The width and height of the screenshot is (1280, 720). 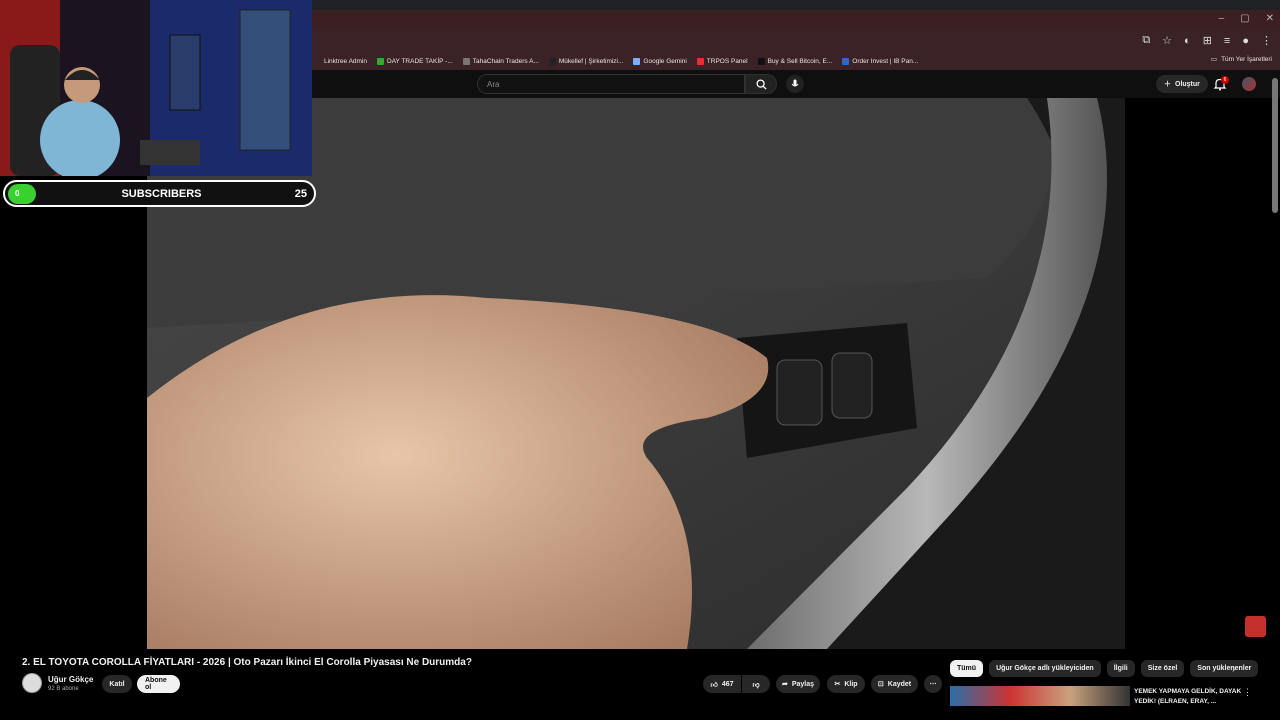 I want to click on thumbs-down-icon: 👎︎, so click(x=756, y=685).